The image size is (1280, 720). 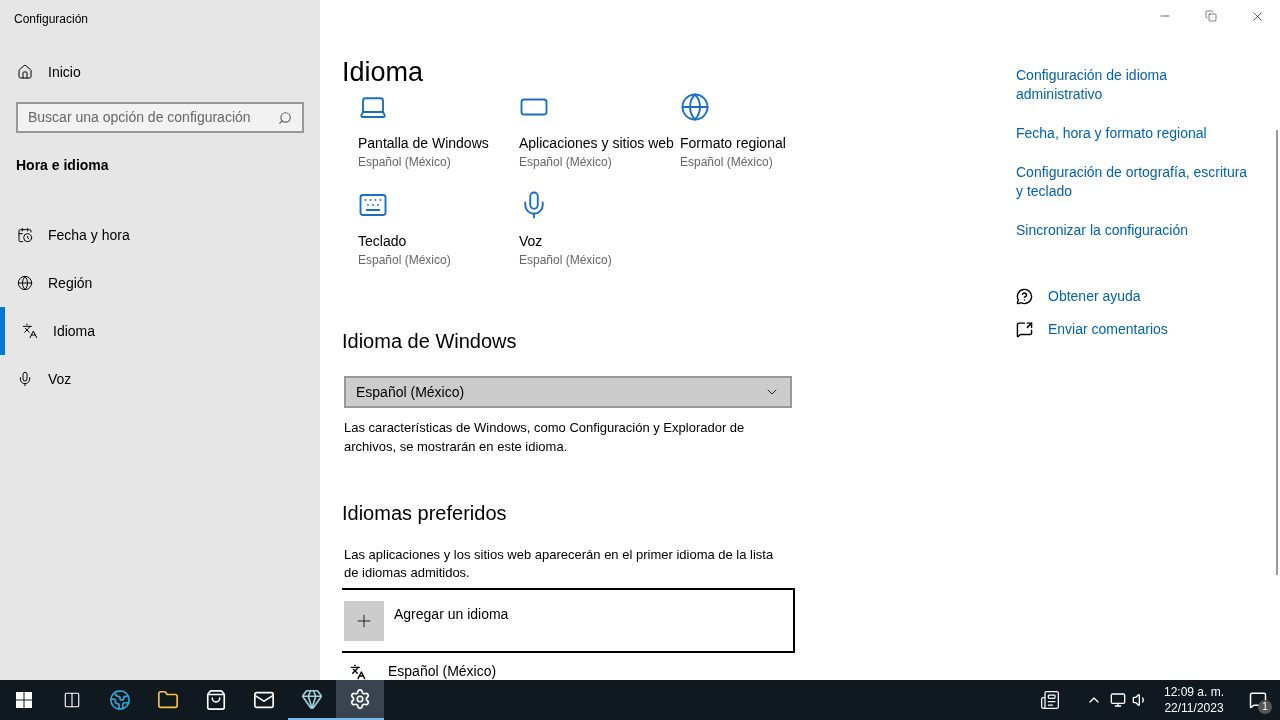 What do you see at coordinates (72, 700) in the screenshot?
I see `task-view-icon` at bounding box center [72, 700].